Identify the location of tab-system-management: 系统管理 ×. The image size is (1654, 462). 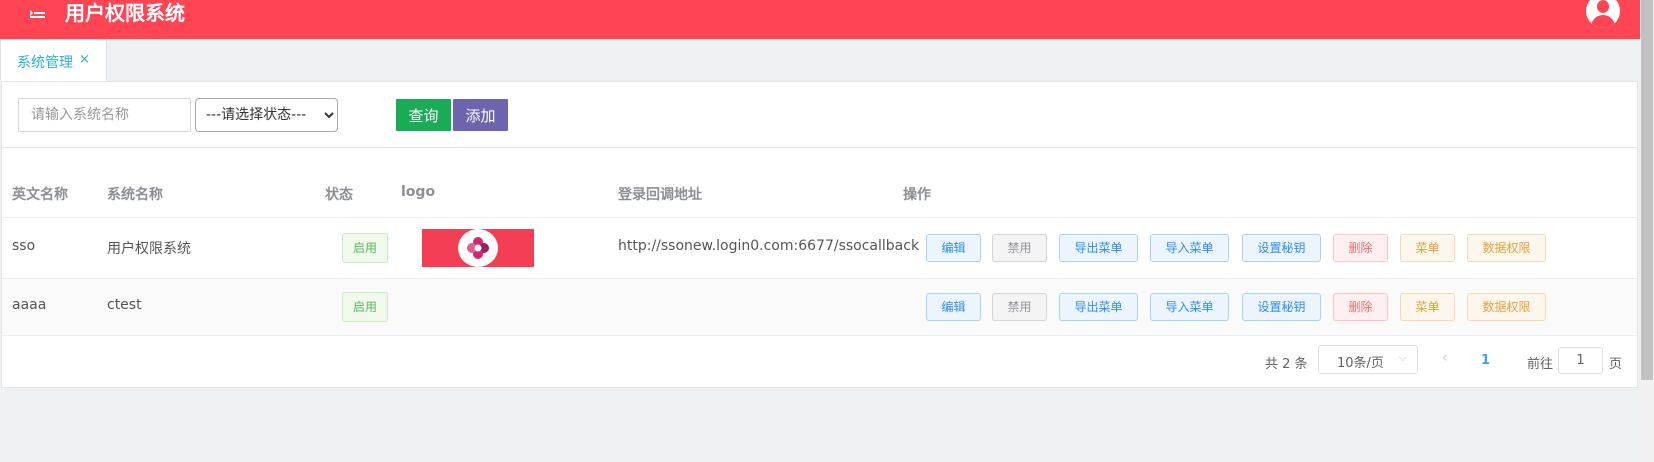
(53, 60).